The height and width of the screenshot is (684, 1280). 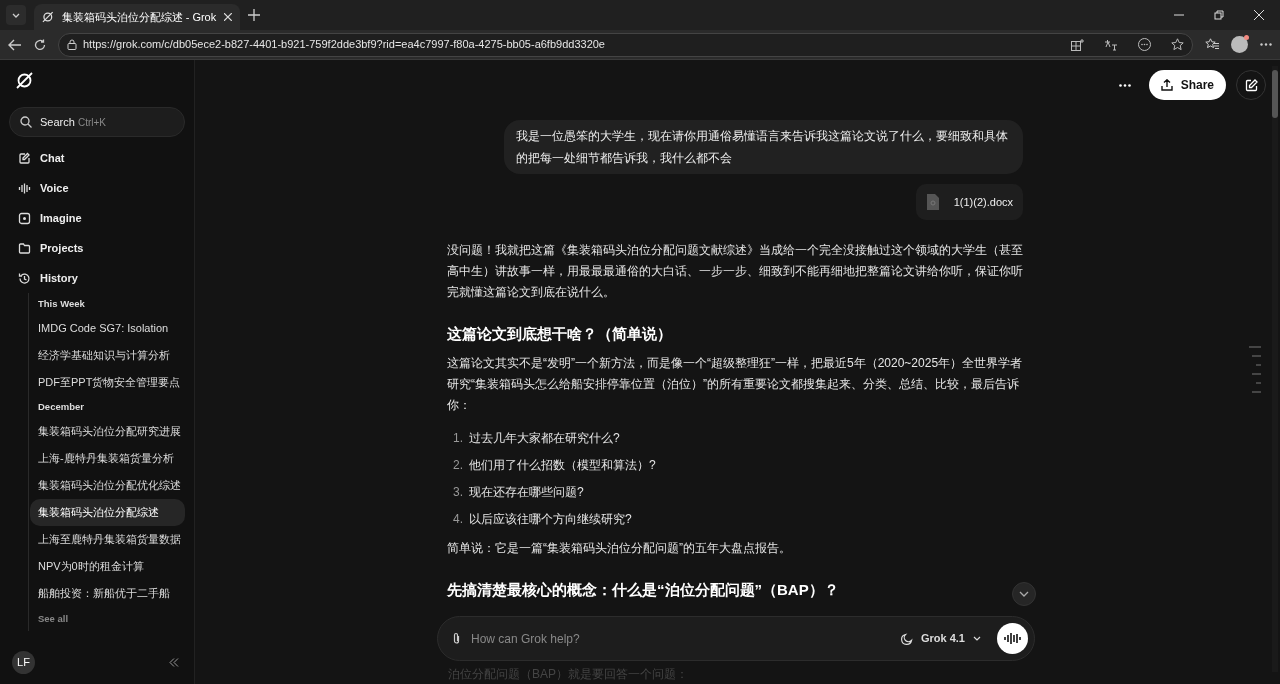 I want to click on tab-logo-icon, so click(x=48, y=17).